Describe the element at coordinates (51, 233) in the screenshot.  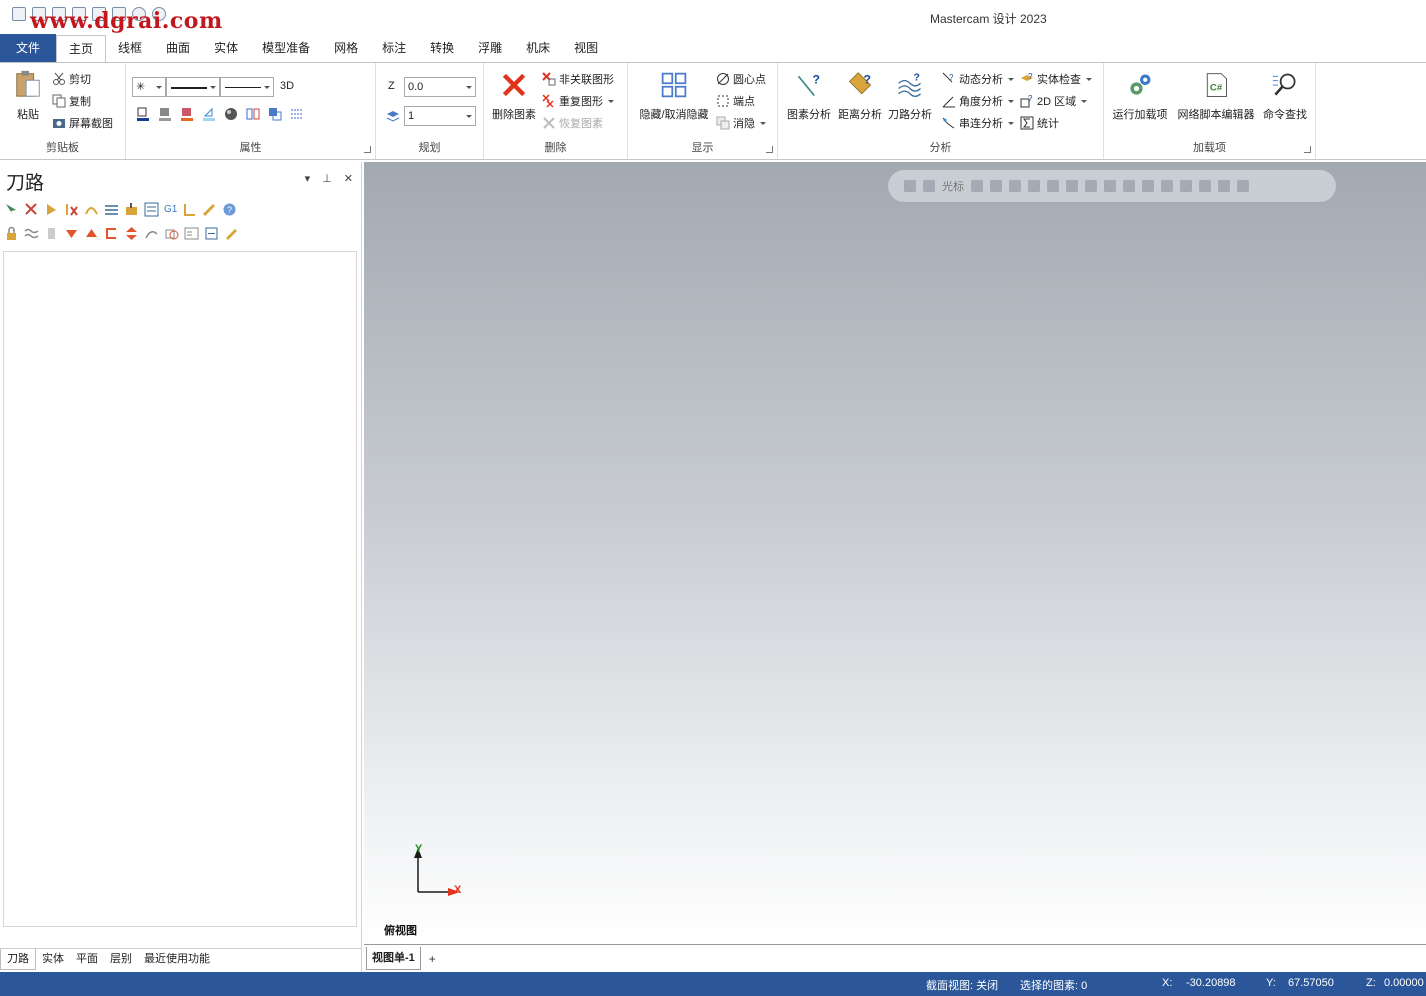
I see `toggle-posting-icon` at that location.